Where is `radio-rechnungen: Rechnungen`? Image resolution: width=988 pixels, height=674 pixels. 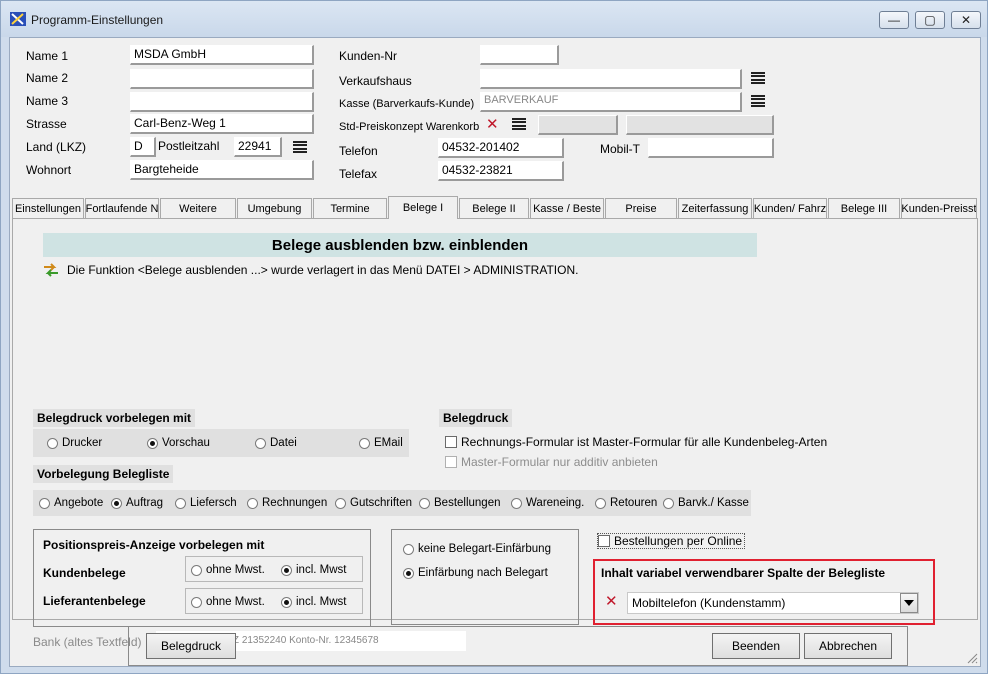
radio-rechnungen: Rechnungen is located at coordinates (287, 503).